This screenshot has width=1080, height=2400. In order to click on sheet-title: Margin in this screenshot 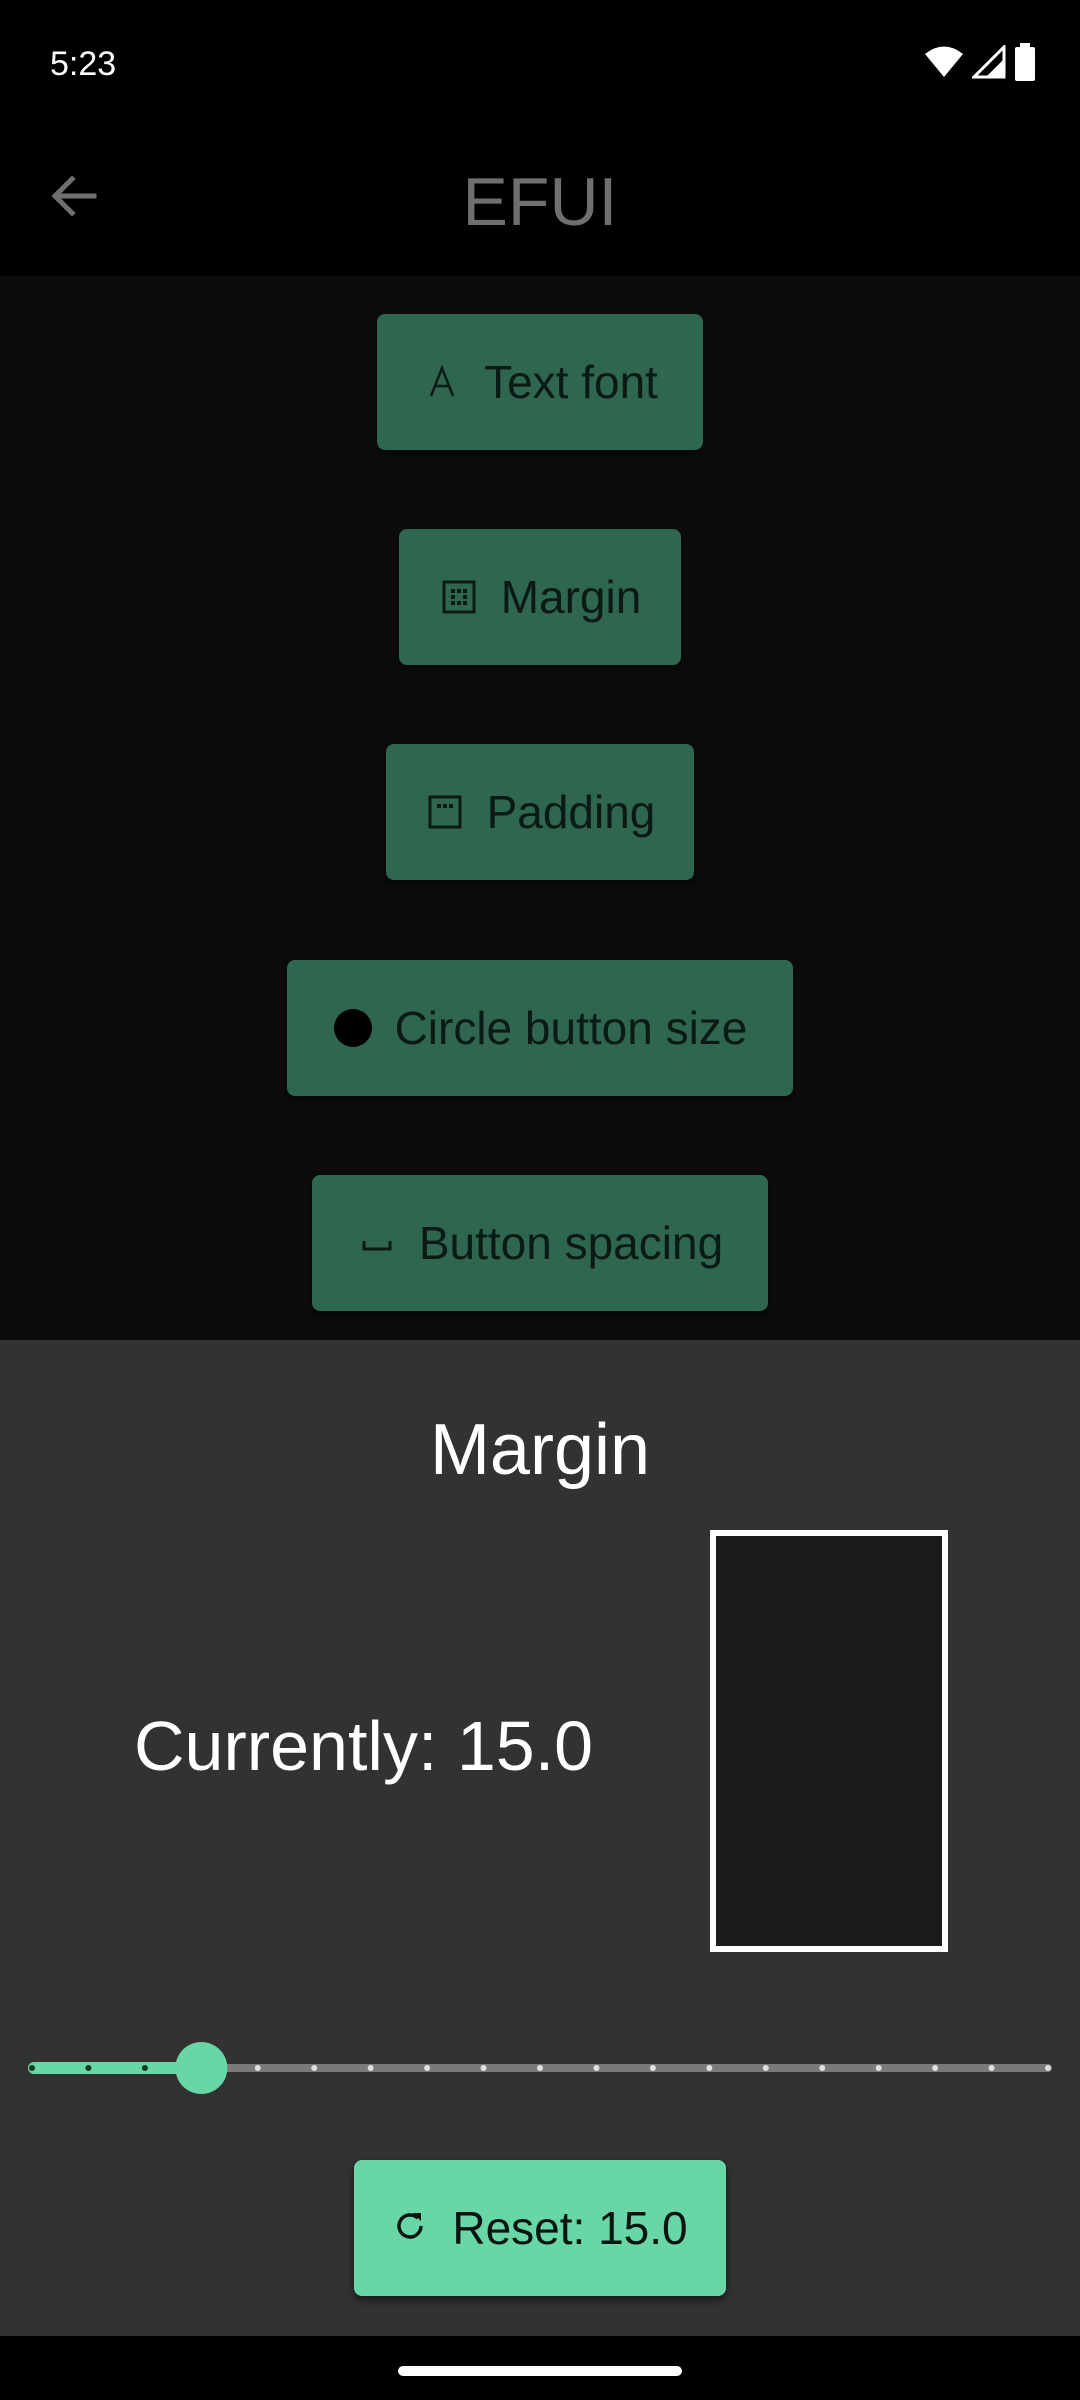, I will do `click(540, 1450)`.